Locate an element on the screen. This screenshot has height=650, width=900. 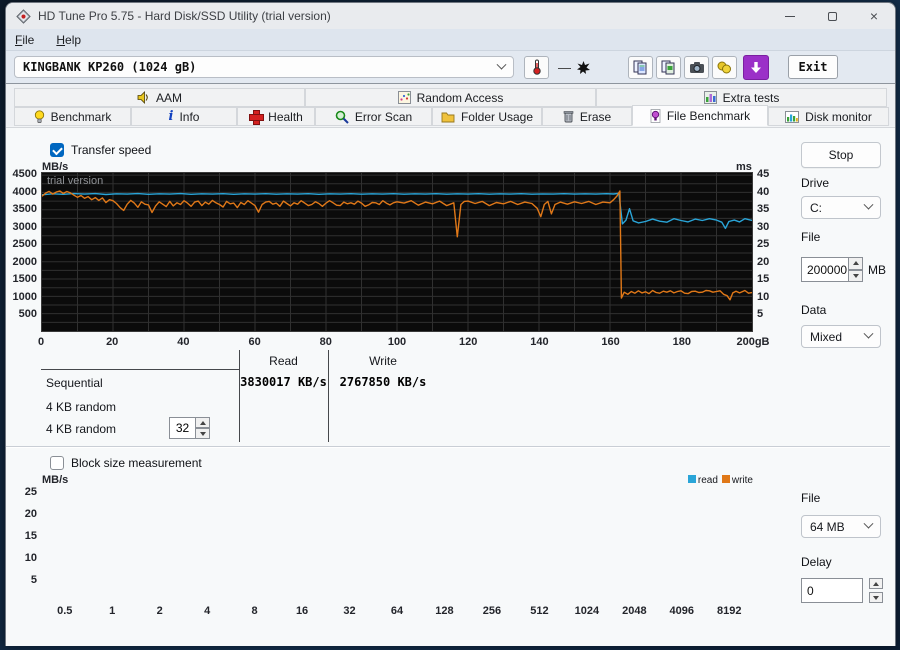
top-chart-left-axis: 4500 4000 3500 3000 2500 2000 1500 1000 500 is located at coordinates (21, 250).